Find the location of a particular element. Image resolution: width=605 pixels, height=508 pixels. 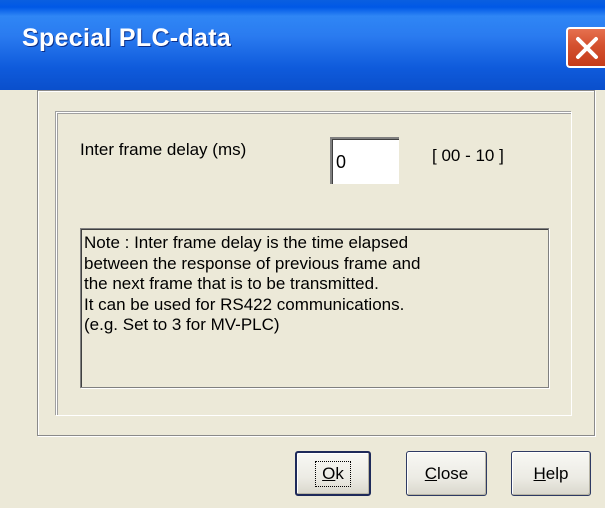

title-close-button is located at coordinates (585, 47).